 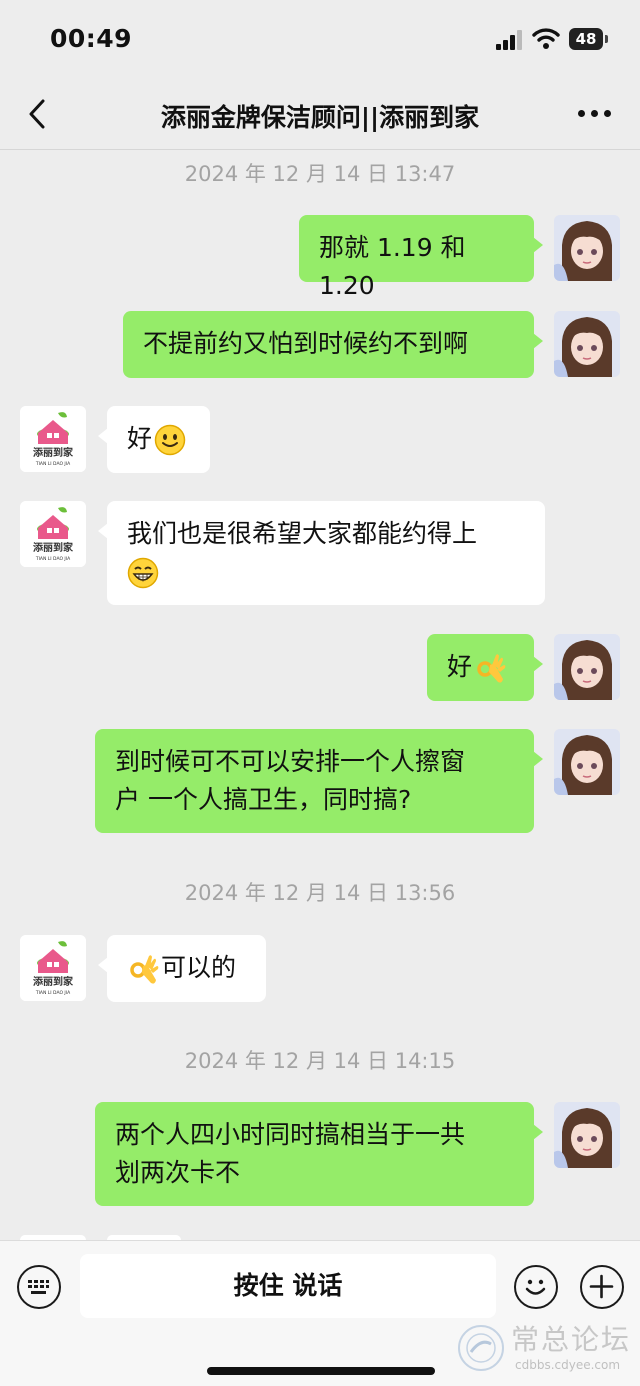 I want to click on message-text-line: 划两次卡不, so click(x=178, y=1172).